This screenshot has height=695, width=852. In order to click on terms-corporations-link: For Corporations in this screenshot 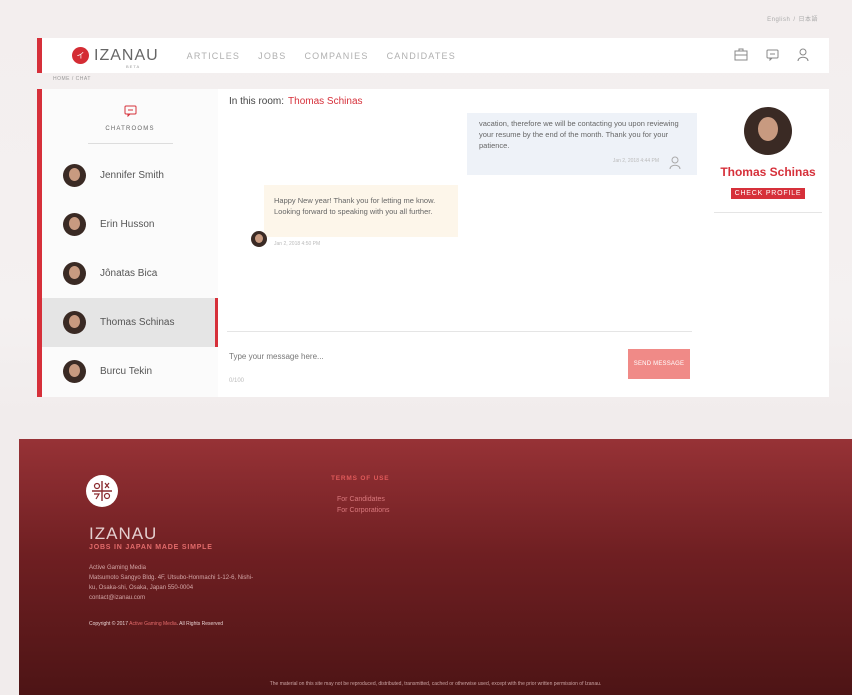, I will do `click(363, 510)`.